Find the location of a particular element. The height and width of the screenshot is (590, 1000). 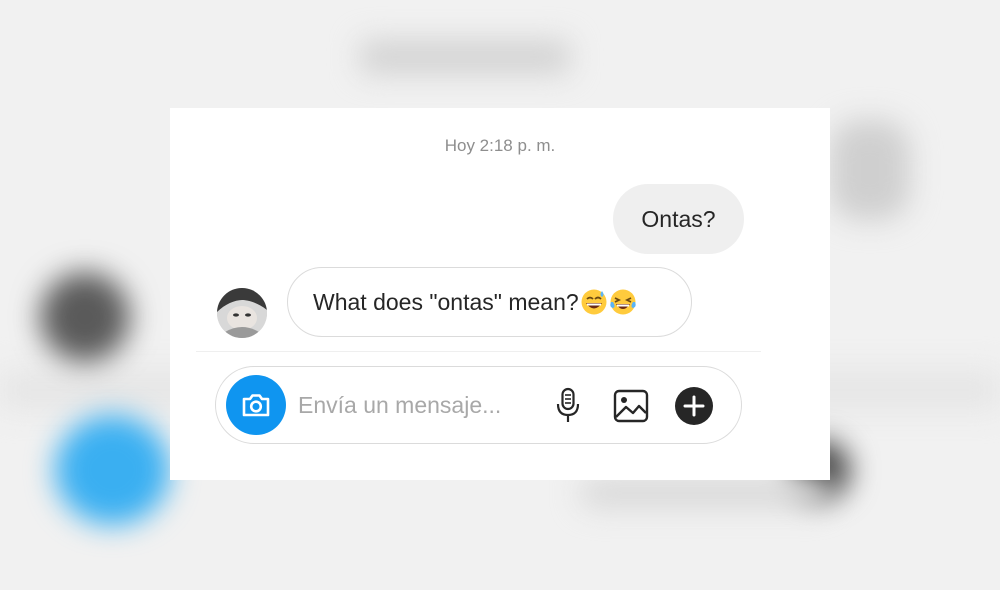

outgoing-message-text: Ontas? is located at coordinates (678, 218).